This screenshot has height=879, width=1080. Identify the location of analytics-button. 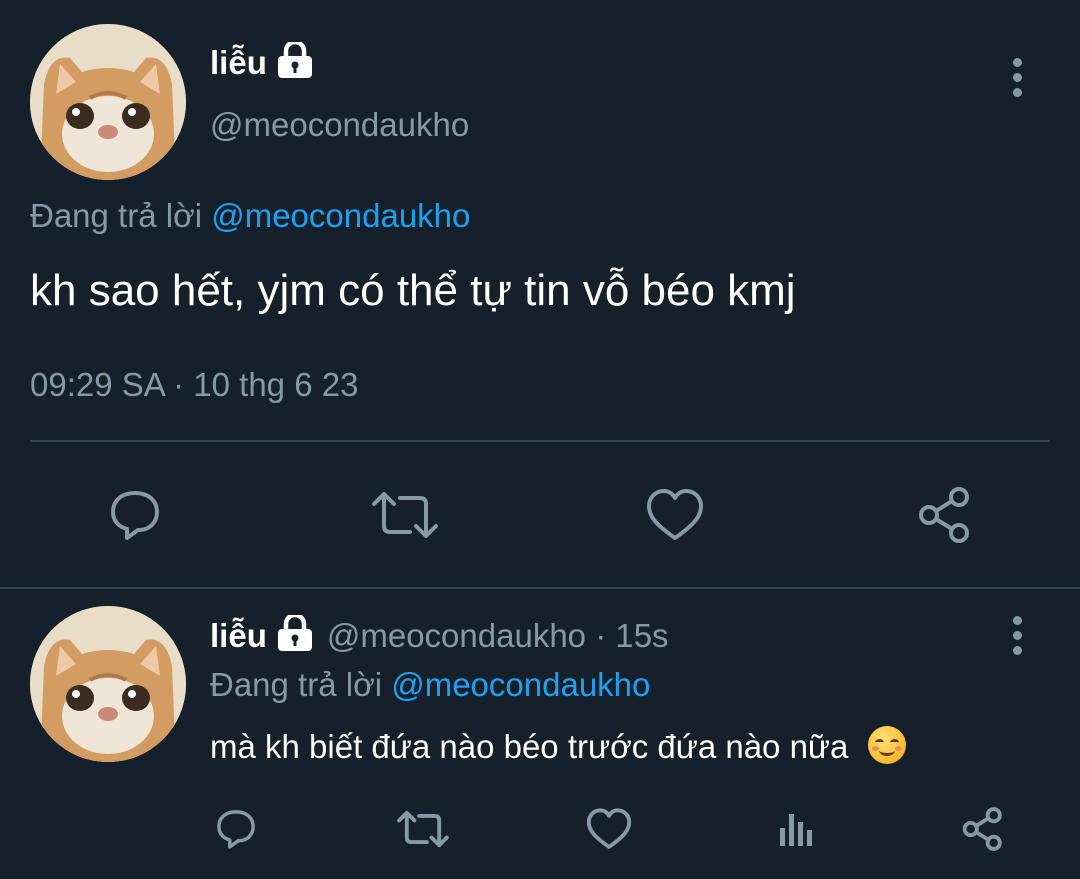
(796, 829).